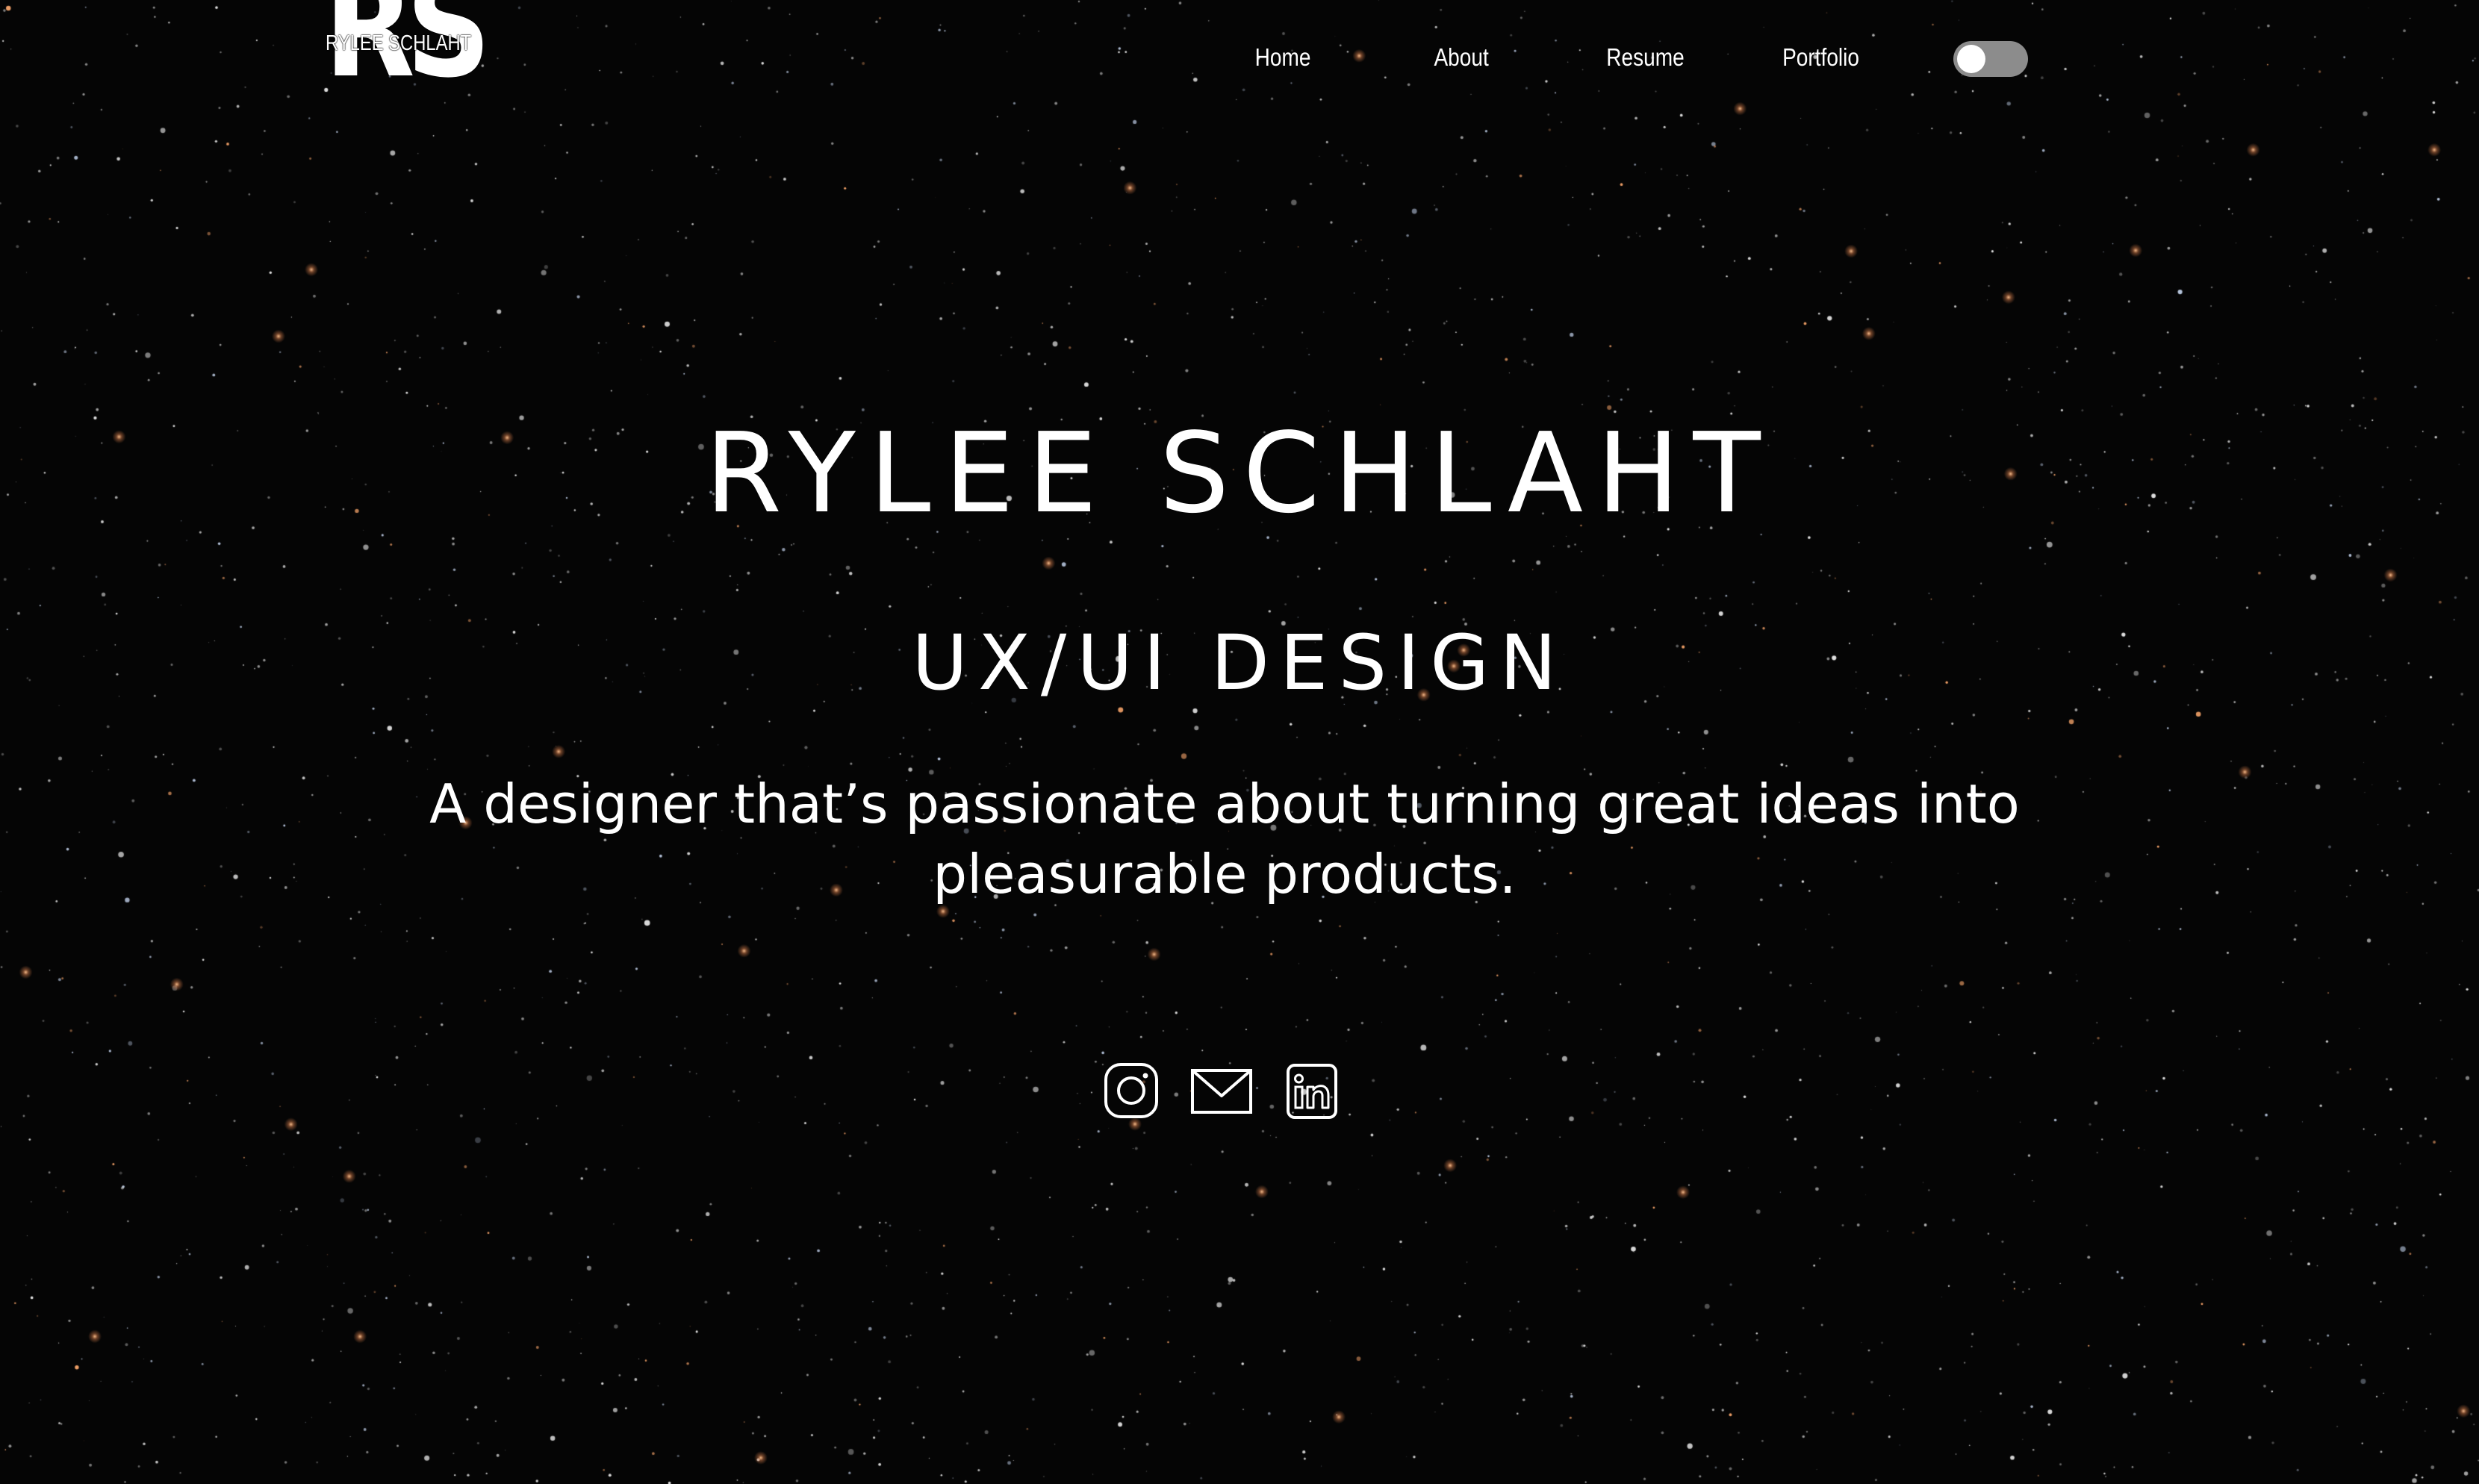  I want to click on theme-toggle, so click(1990, 59).